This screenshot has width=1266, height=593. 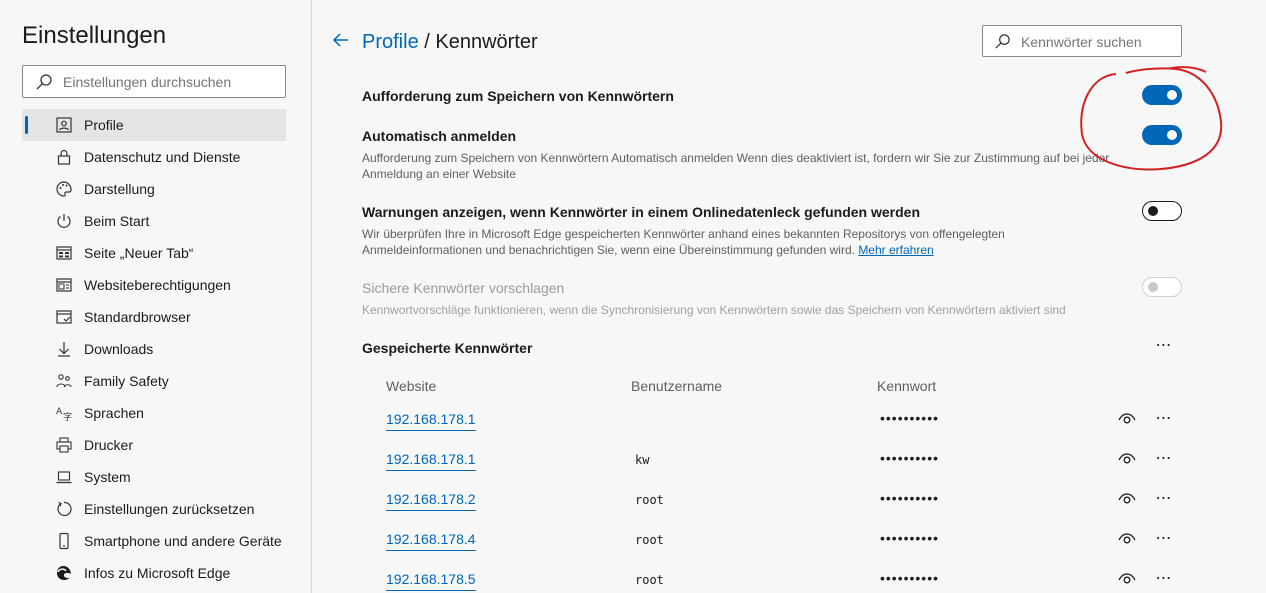 I want to click on profile-icon, so click(x=64, y=125).